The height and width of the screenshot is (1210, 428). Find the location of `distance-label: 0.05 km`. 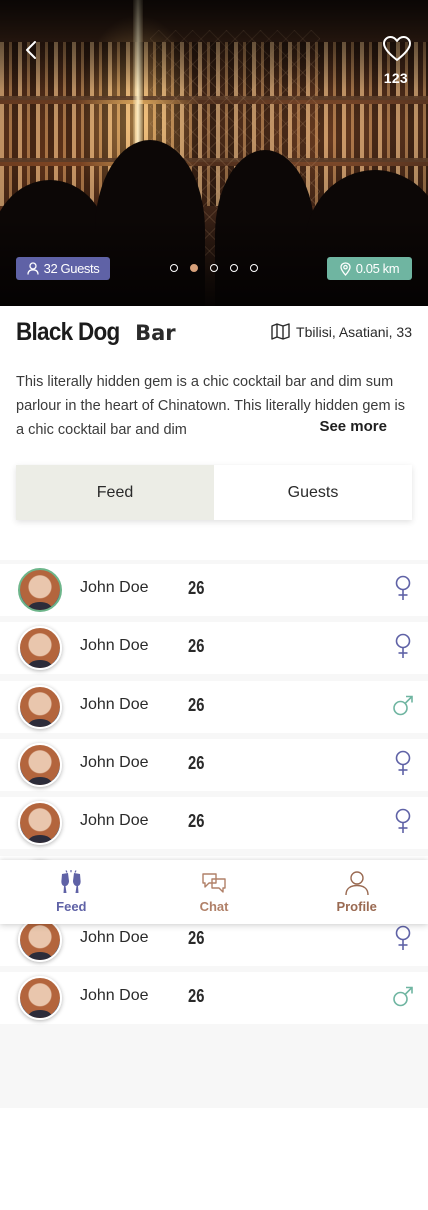

distance-label: 0.05 km is located at coordinates (377, 268).